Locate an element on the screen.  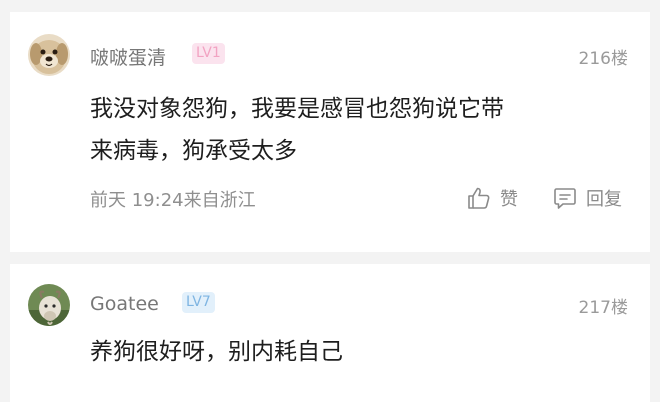
thumbs-up-icon is located at coordinates (479, 198).